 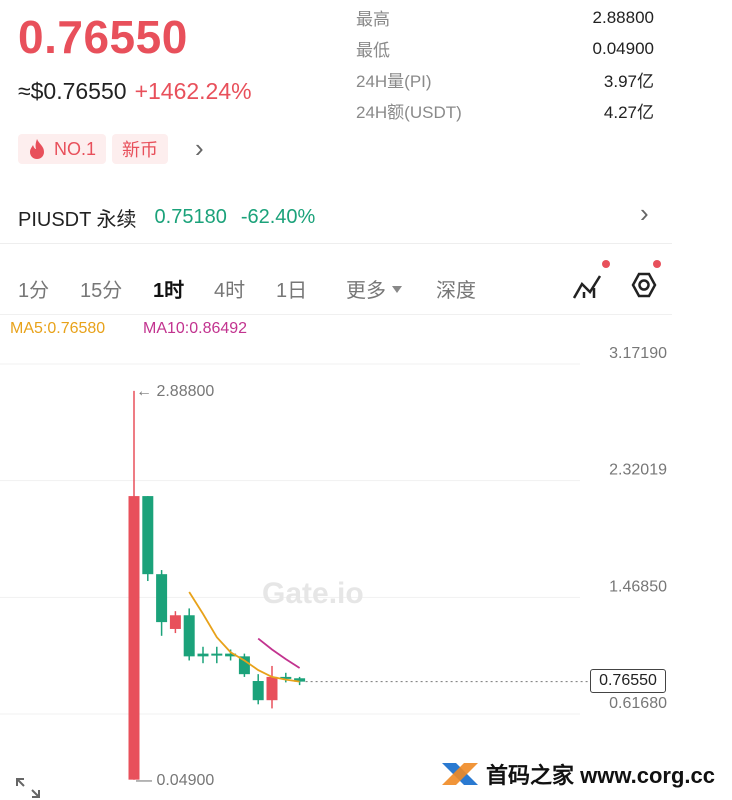 What do you see at coordinates (37, 149) in the screenshot?
I see `fire-icon` at bounding box center [37, 149].